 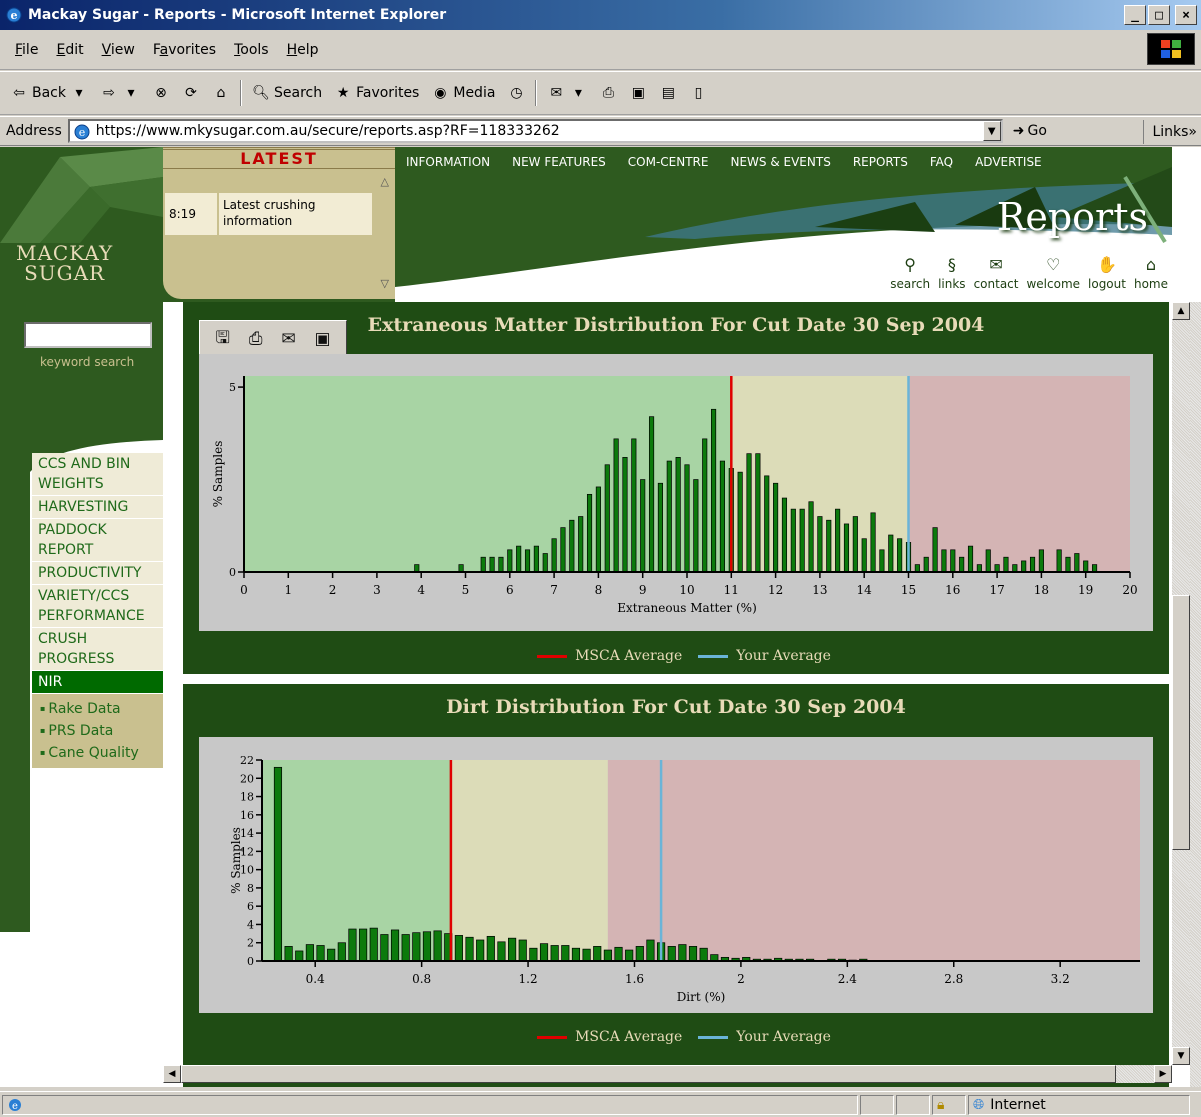 I want to click on search-button: 🔍︎ Search, so click(x=287, y=93).